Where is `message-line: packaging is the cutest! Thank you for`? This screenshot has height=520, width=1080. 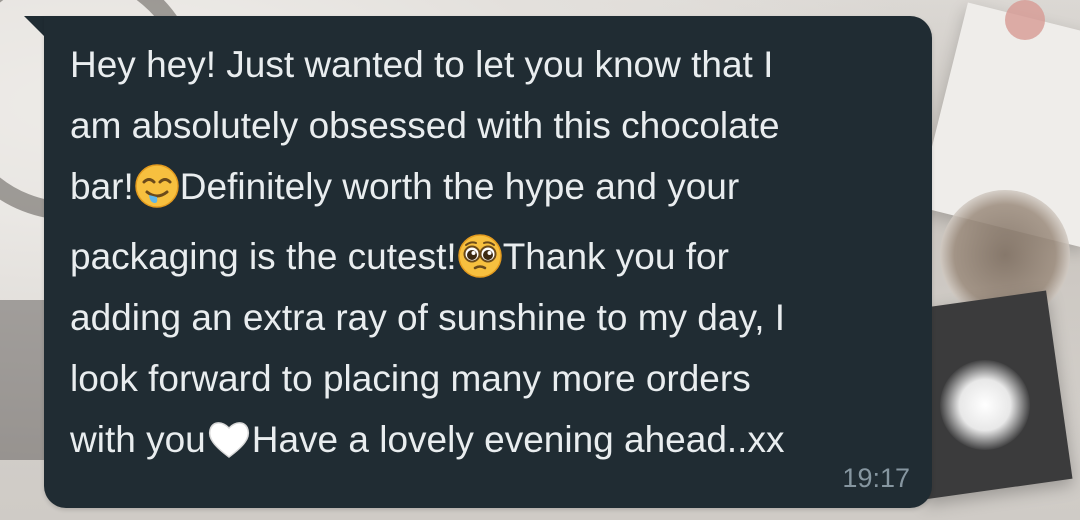
message-line: packaging is the cutest! Thank you for is located at coordinates (490, 252).